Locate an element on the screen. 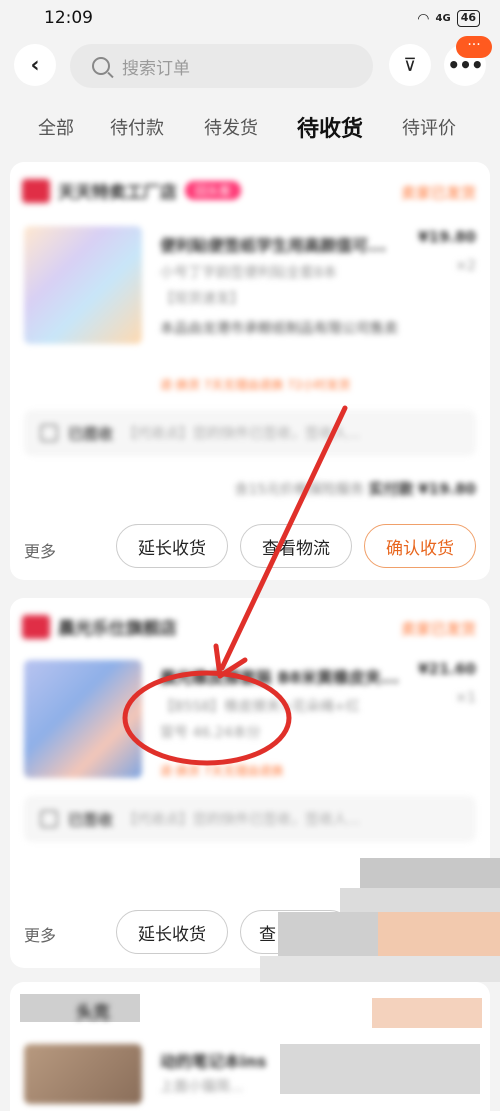 This screenshot has width=500, height=1111. order-summary: 含15元价格保险服务 实付款 ¥19.80 is located at coordinates (355, 488).